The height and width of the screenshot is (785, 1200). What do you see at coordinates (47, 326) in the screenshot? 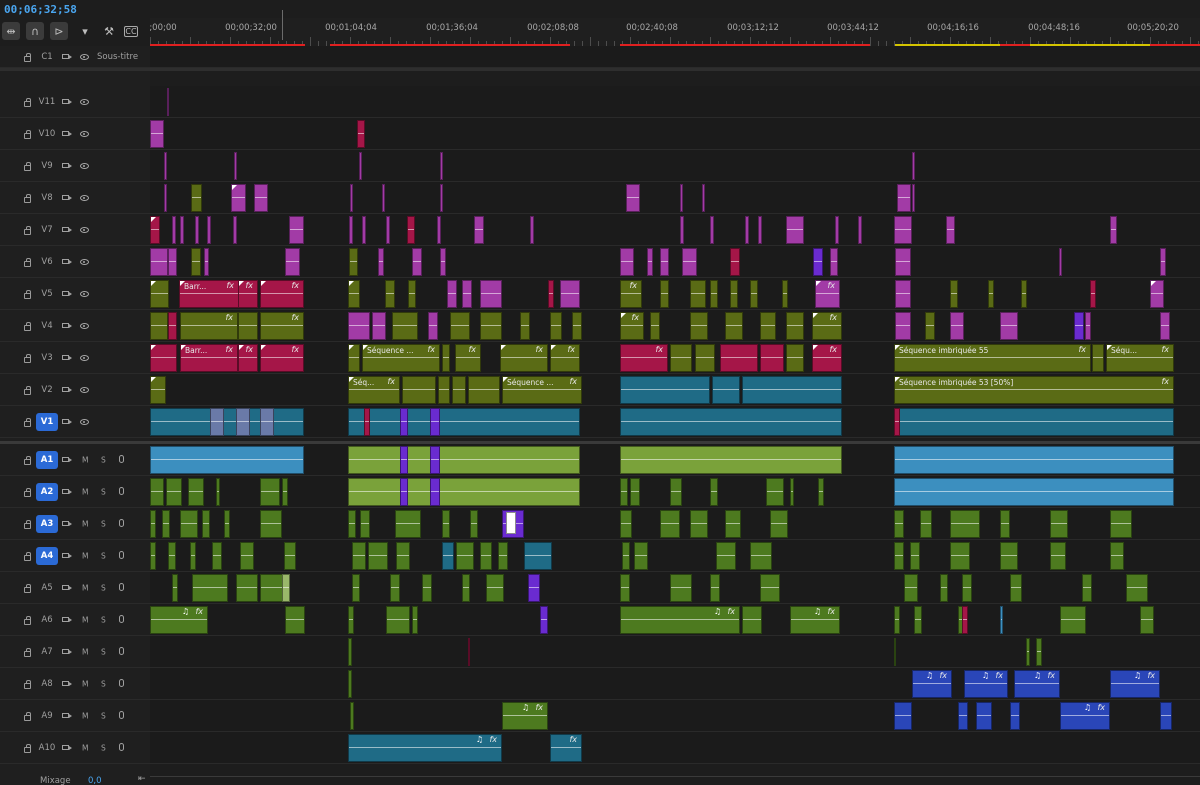
I see `track-name: V4` at bounding box center [47, 326].